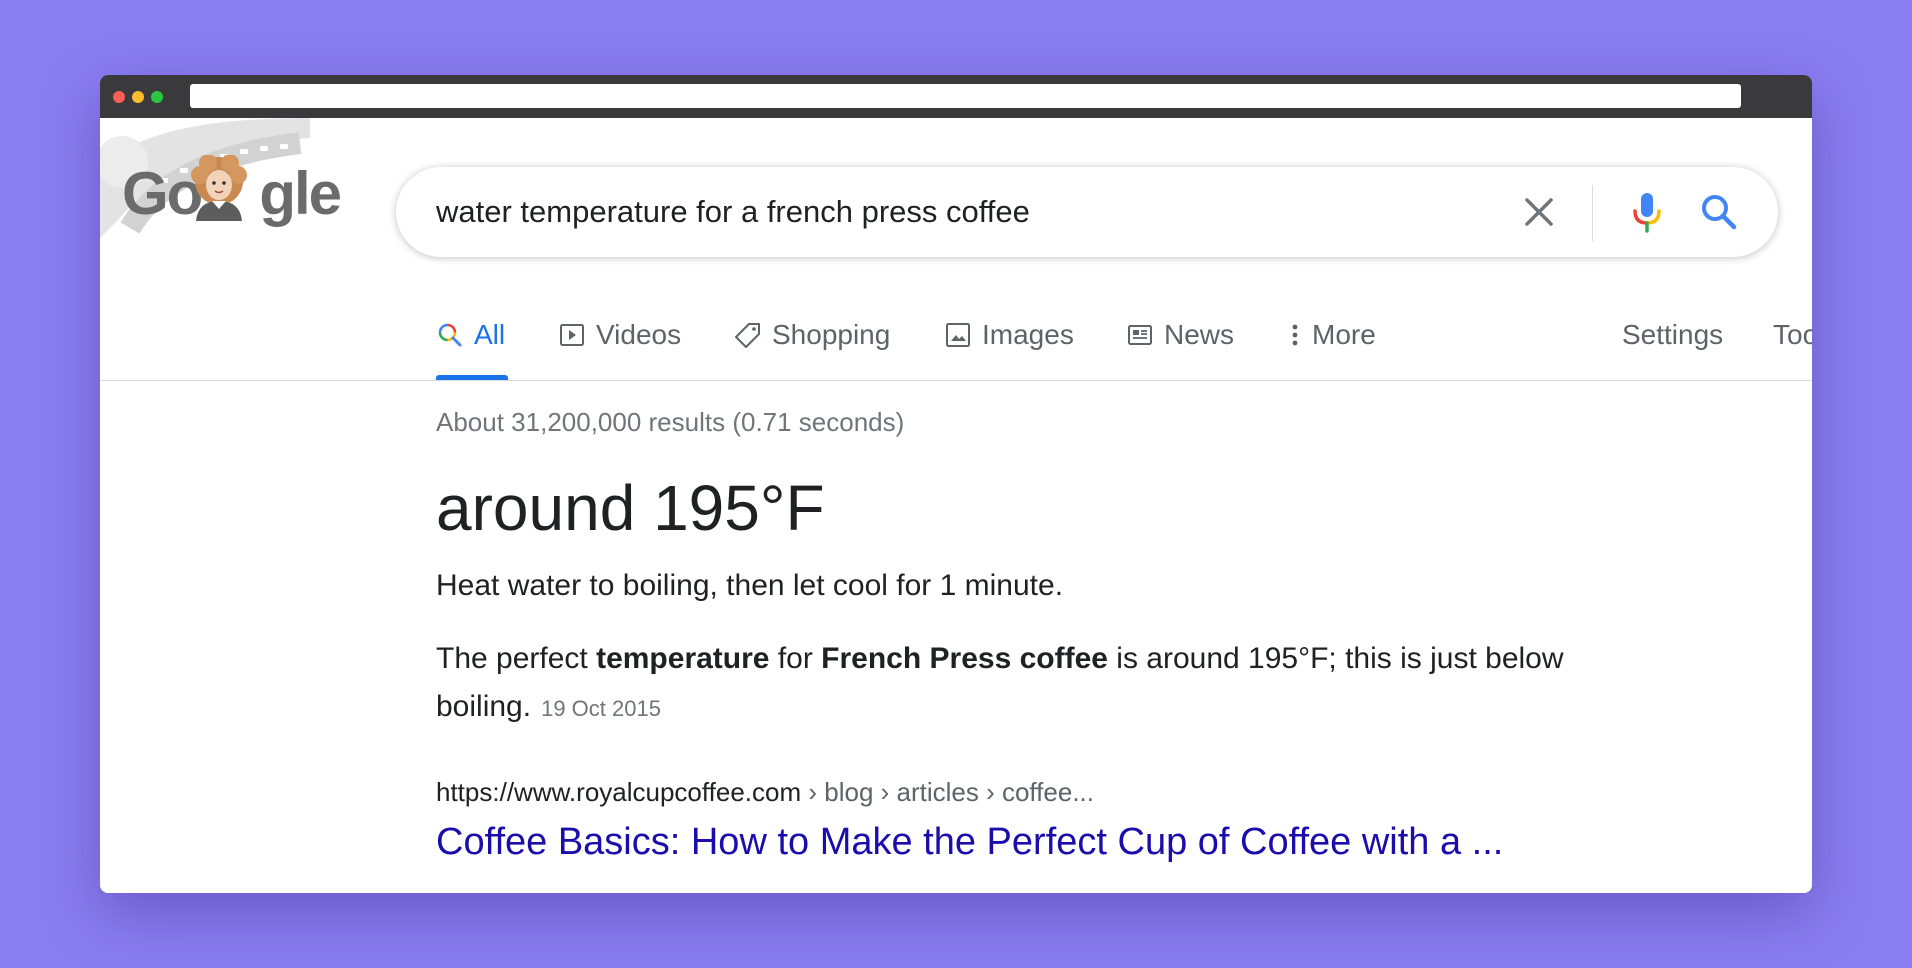 The width and height of the screenshot is (1912, 968). What do you see at coordinates (601, 708) in the screenshot?
I see `snippet-date: 19 Oct 2015` at bounding box center [601, 708].